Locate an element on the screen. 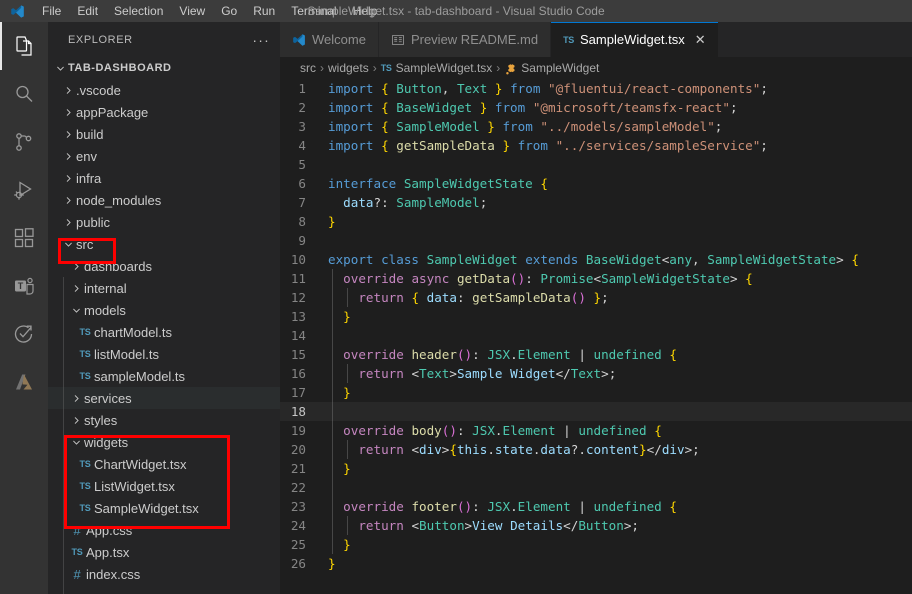 This screenshot has height=594, width=912. tree-item-apppackage: appPackage is located at coordinates (164, 112).